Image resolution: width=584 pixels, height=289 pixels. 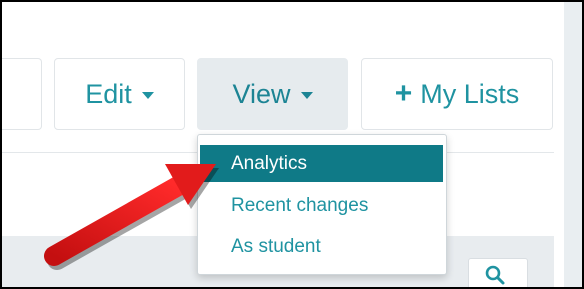 I want to click on plus-icon: +, so click(x=403, y=93).